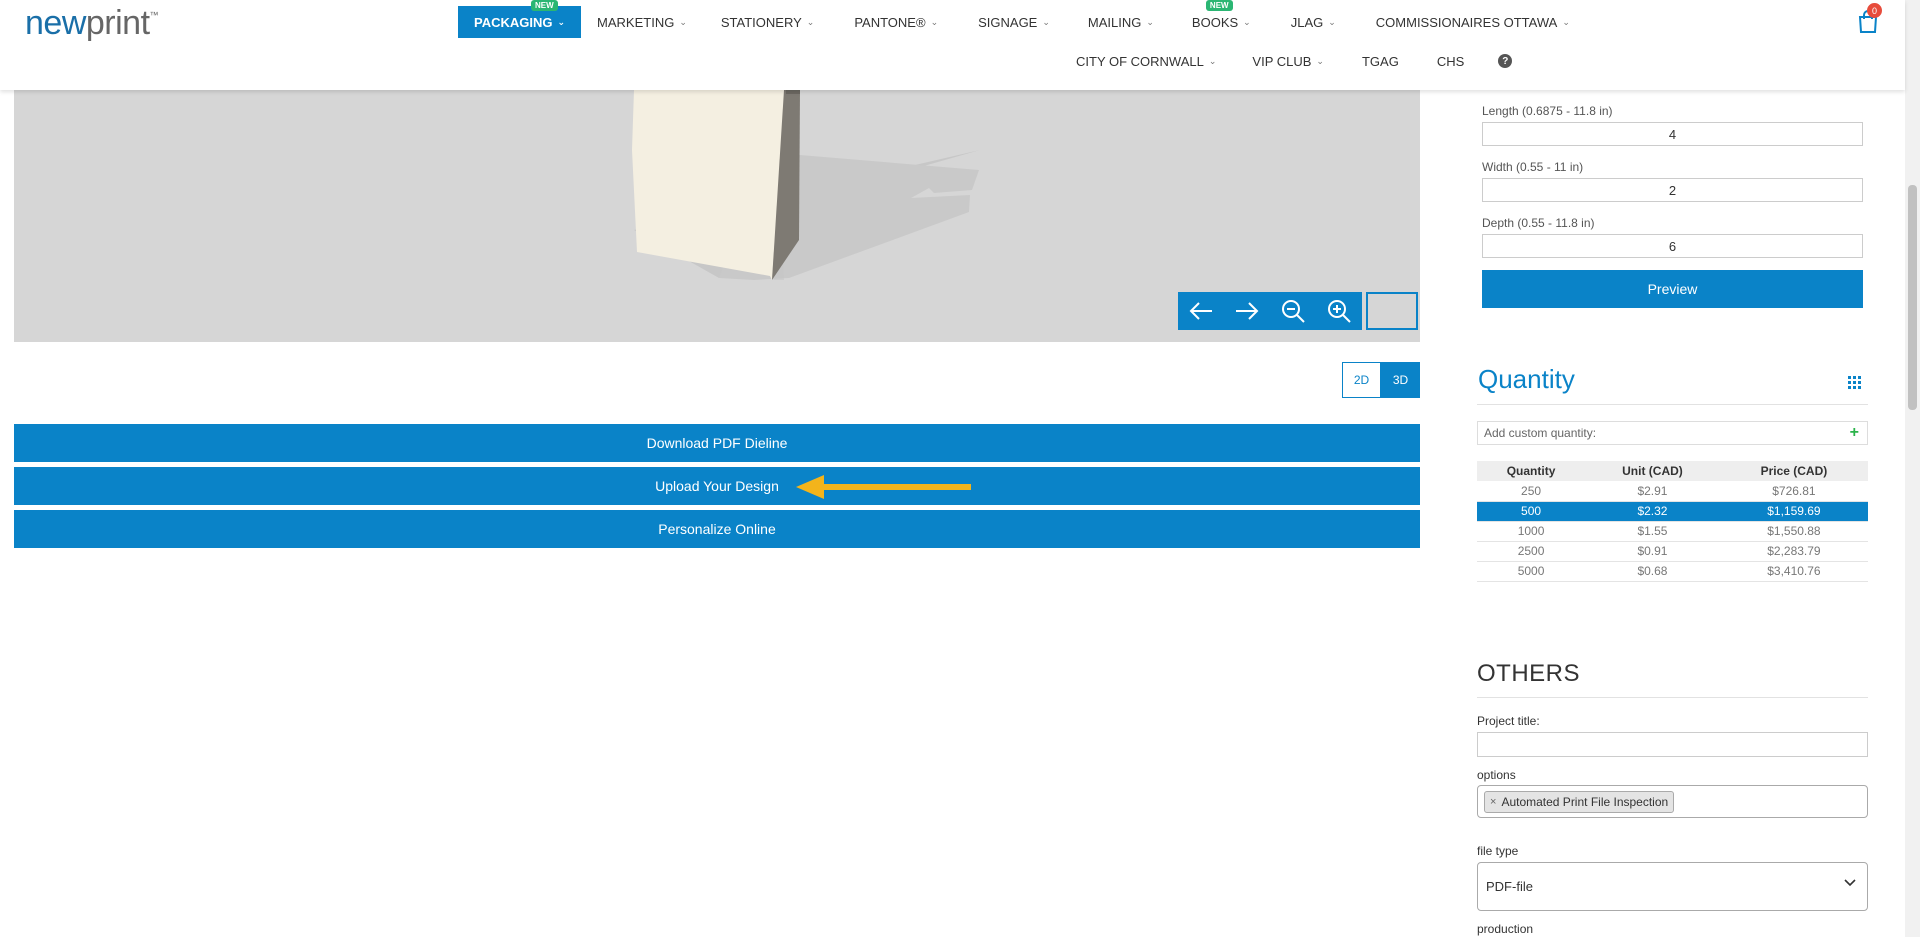 This screenshot has width=1920, height=937. Describe the element at coordinates (55, 23) in the screenshot. I see `logo-text-new: new` at that location.